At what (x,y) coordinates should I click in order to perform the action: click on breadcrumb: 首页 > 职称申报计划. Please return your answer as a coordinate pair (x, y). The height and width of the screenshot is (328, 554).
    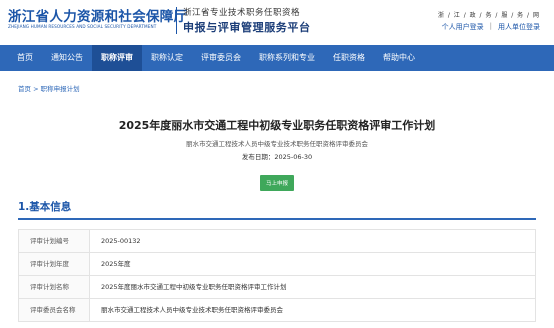
    Looking at the image, I should click on (49, 88).